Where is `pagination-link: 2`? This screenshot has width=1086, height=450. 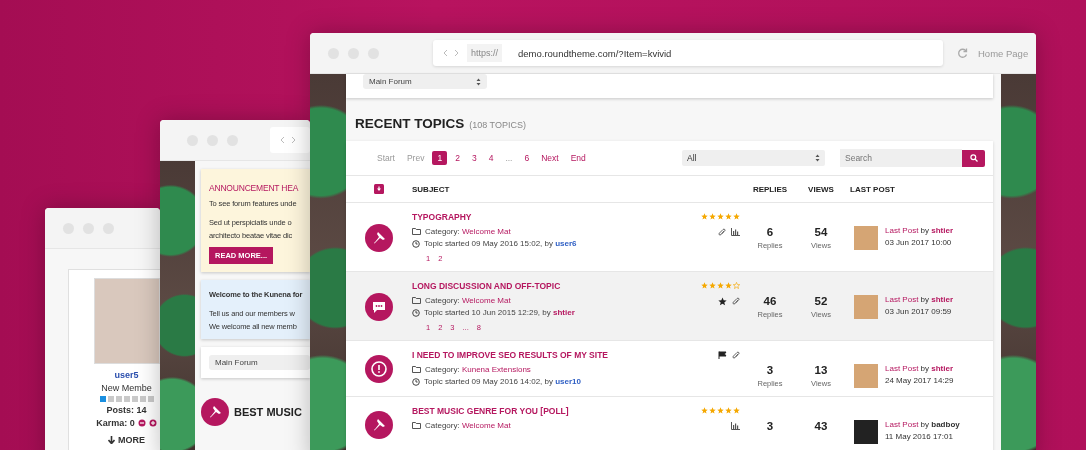 pagination-link: 2 is located at coordinates (457, 158).